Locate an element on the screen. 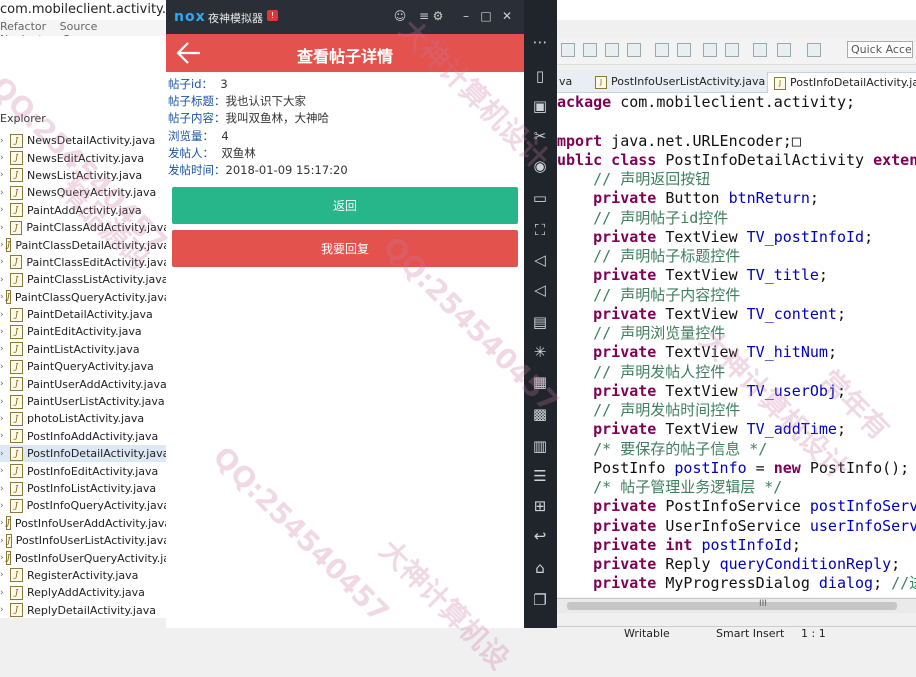 The image size is (916, 677). file-item: › J PaintQueryActivity.java is located at coordinates (85, 366).